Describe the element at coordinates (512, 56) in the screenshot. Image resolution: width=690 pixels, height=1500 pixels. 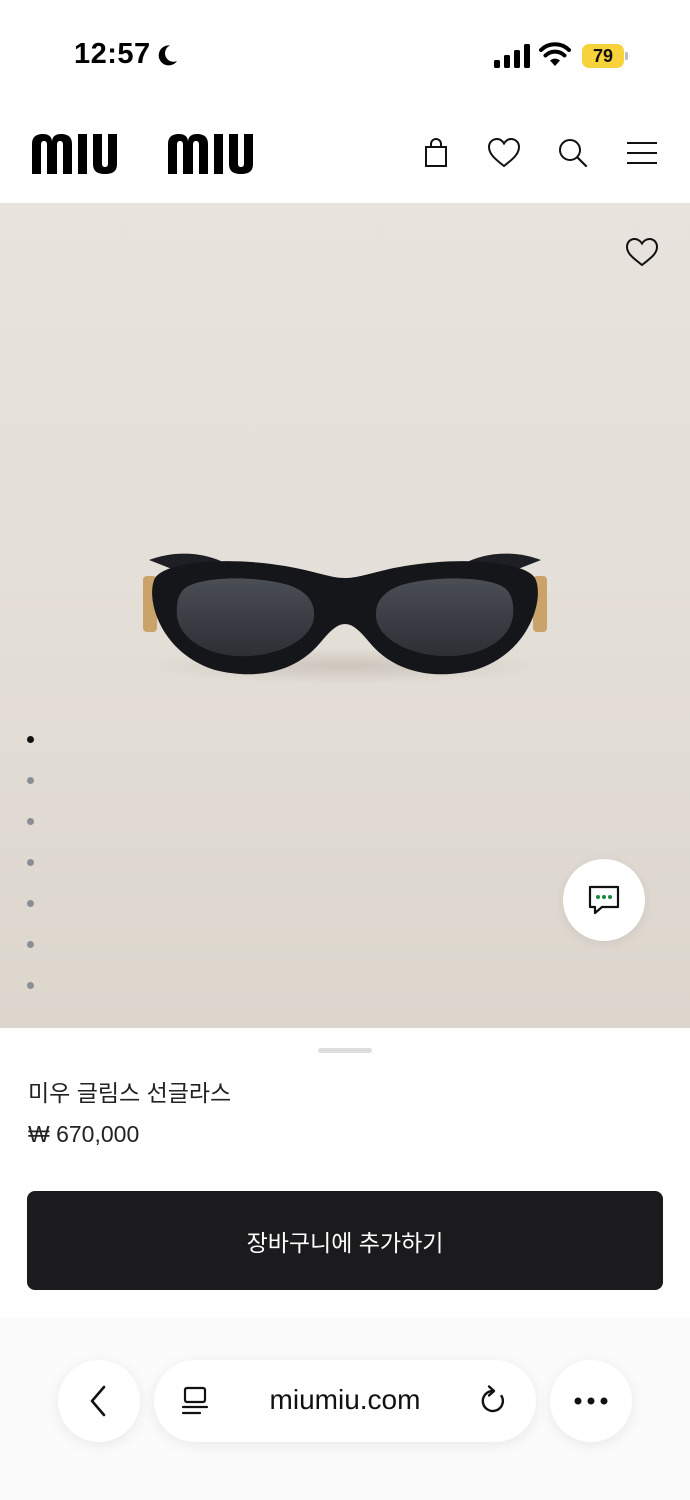
I see `cellular-signal-icon` at that location.